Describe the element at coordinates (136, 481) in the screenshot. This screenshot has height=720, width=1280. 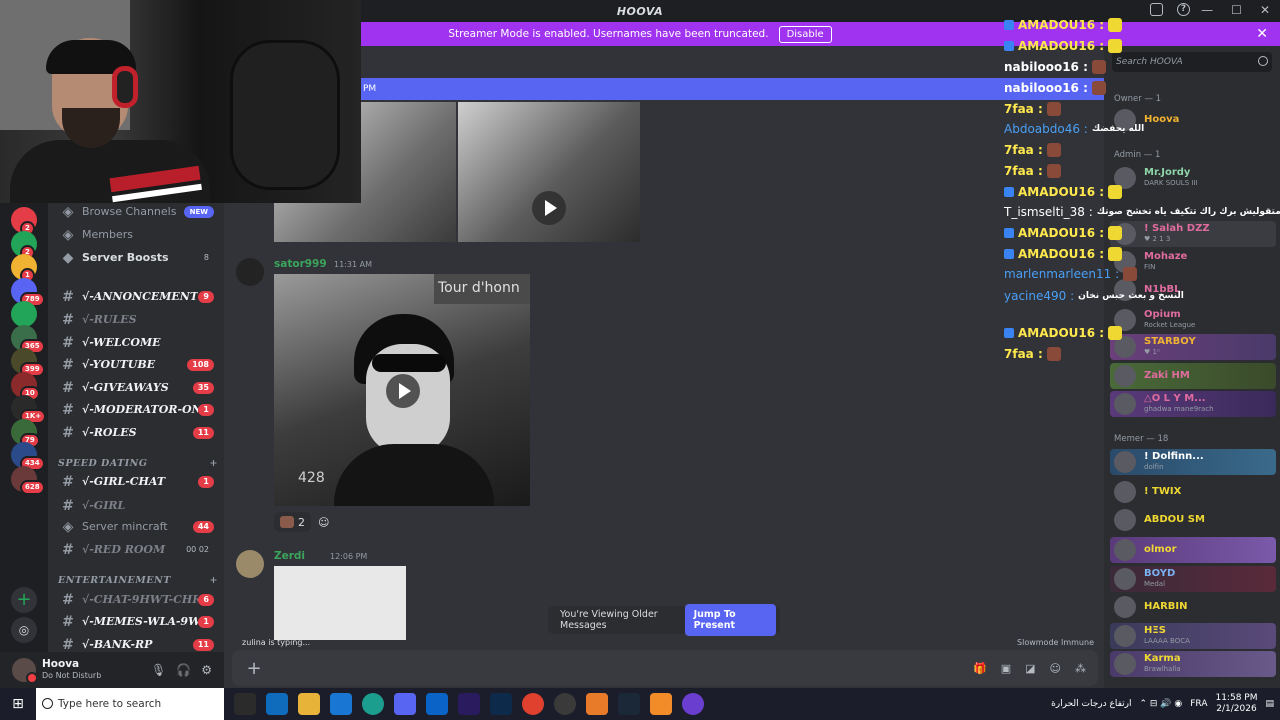
I see `channel-item: # √-GIRL-CHAT 1` at that location.